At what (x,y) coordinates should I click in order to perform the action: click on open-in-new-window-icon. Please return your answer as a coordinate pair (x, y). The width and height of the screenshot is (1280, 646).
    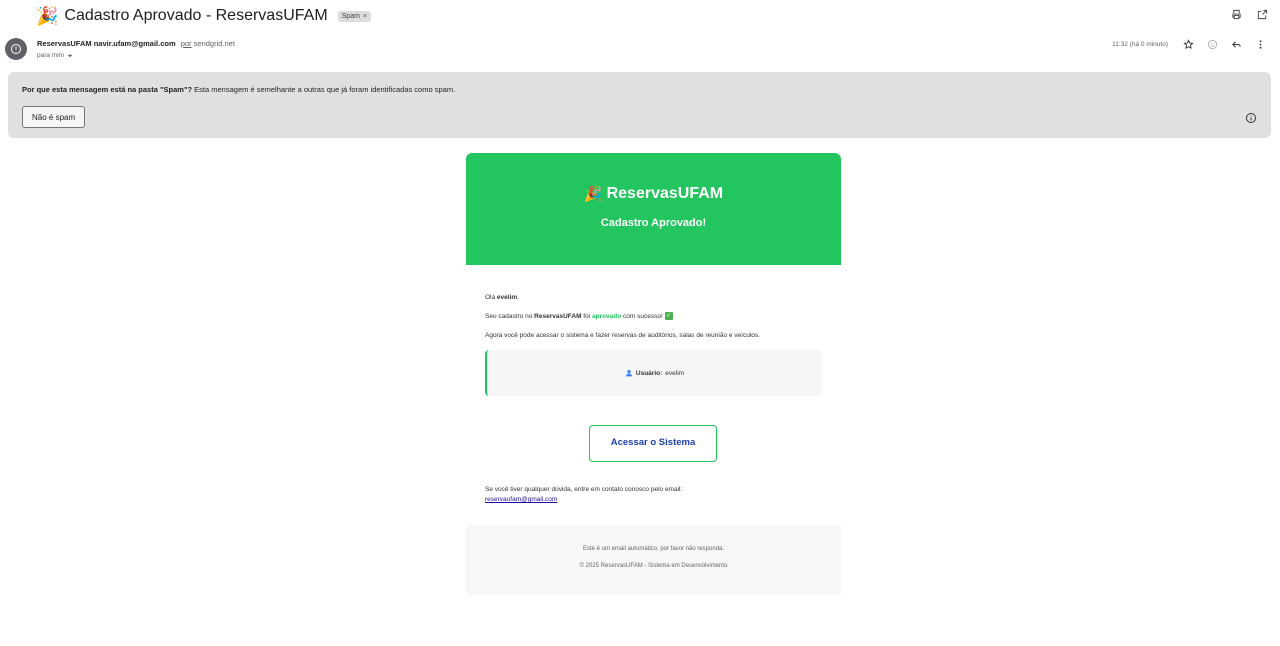
    Looking at the image, I should click on (1262, 14).